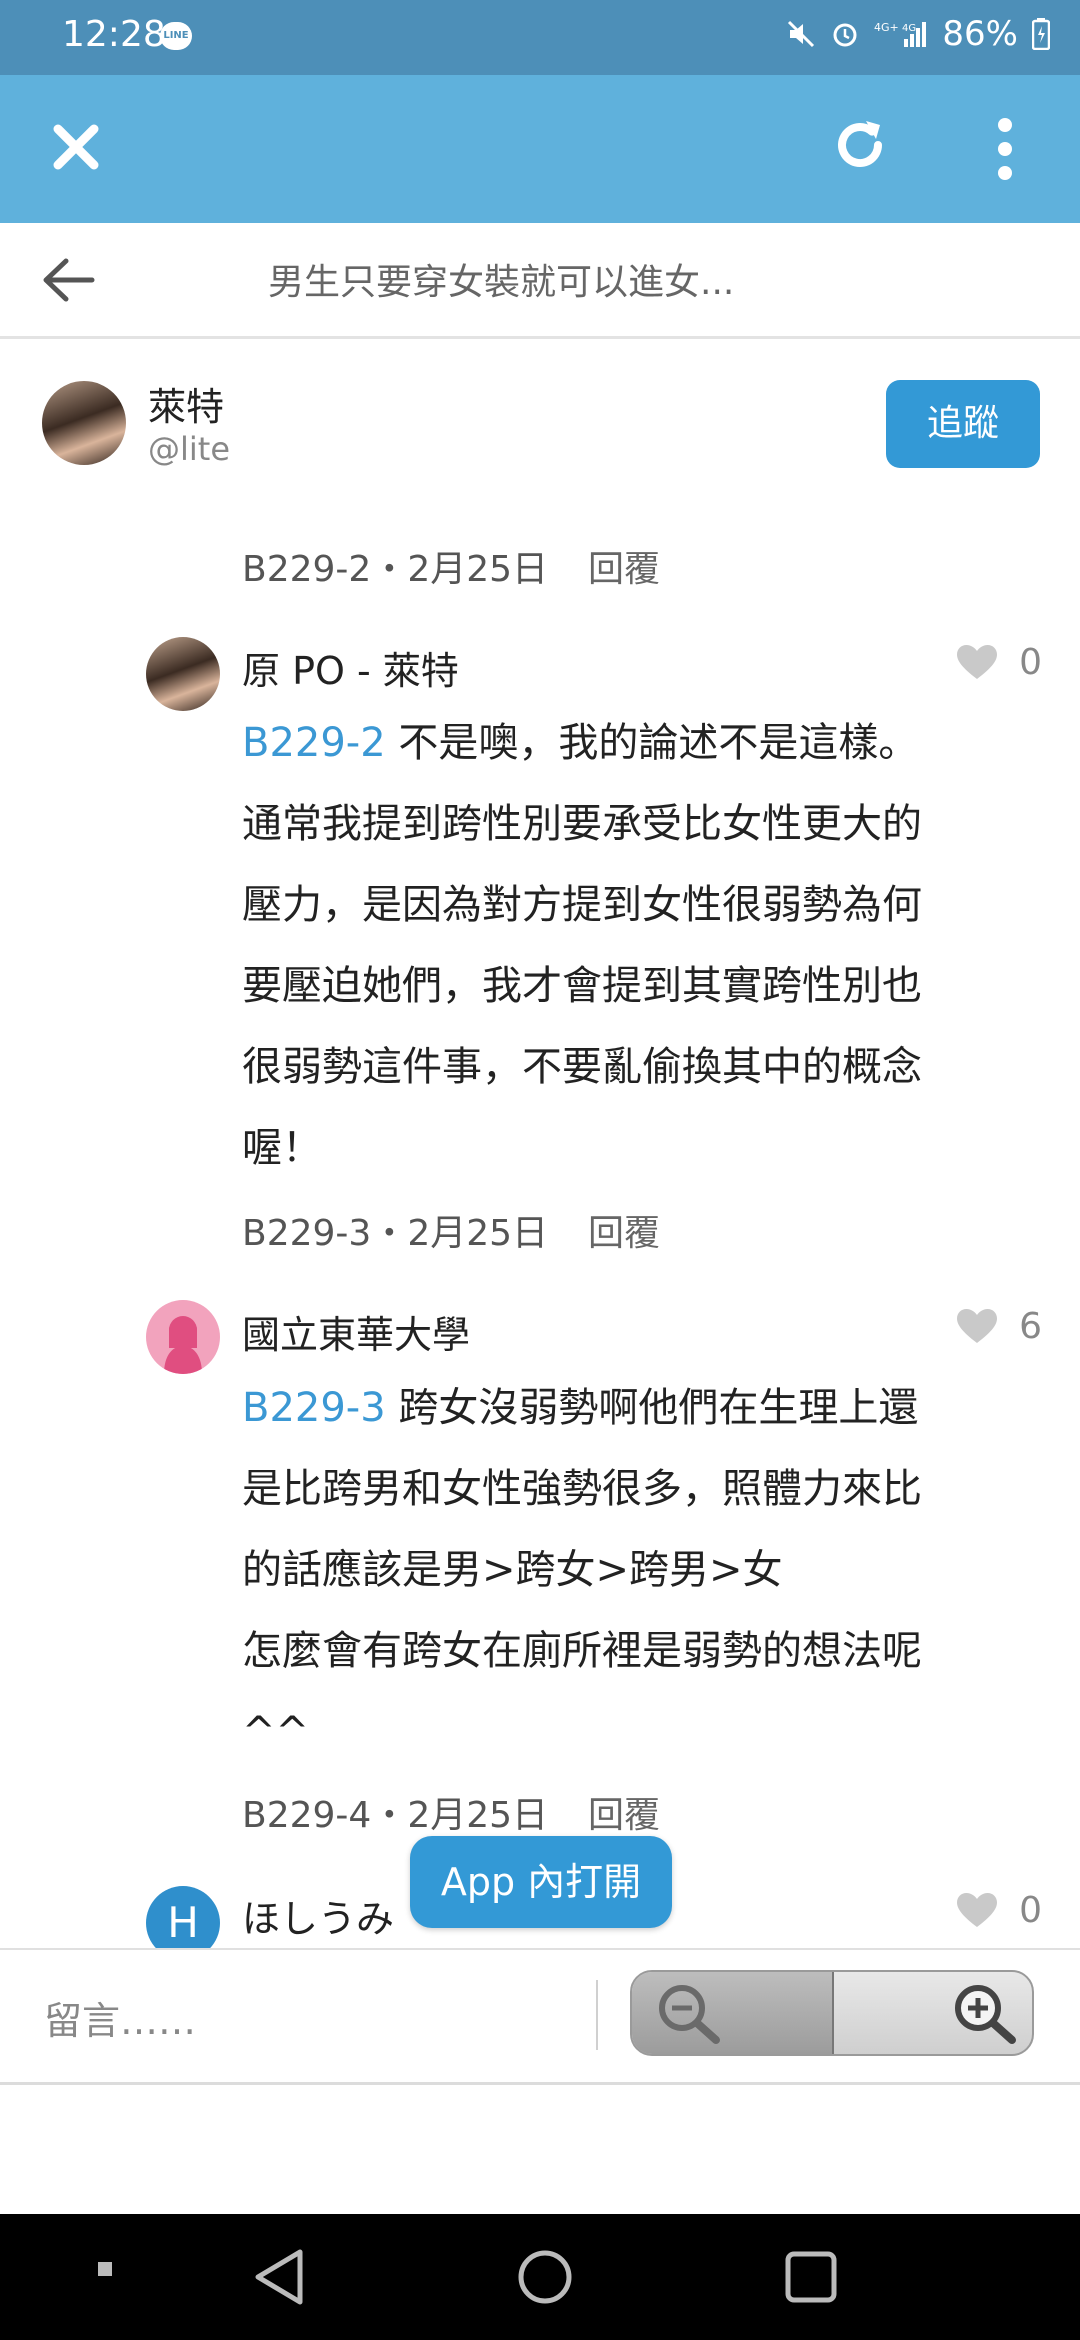  What do you see at coordinates (1030, 1326) in the screenshot?
I see `like-count: 6` at bounding box center [1030, 1326].